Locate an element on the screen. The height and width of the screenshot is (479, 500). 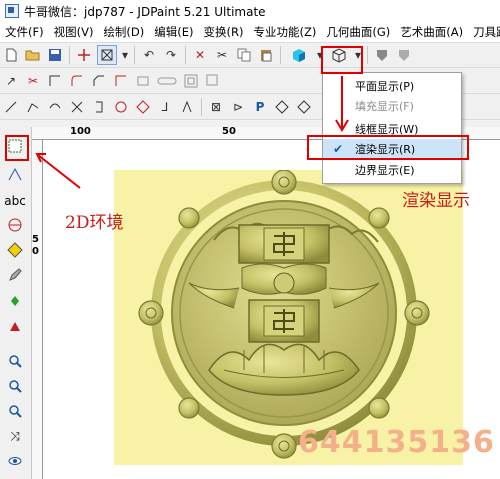
watermark: 644135136 is located at coordinates (396, 442).